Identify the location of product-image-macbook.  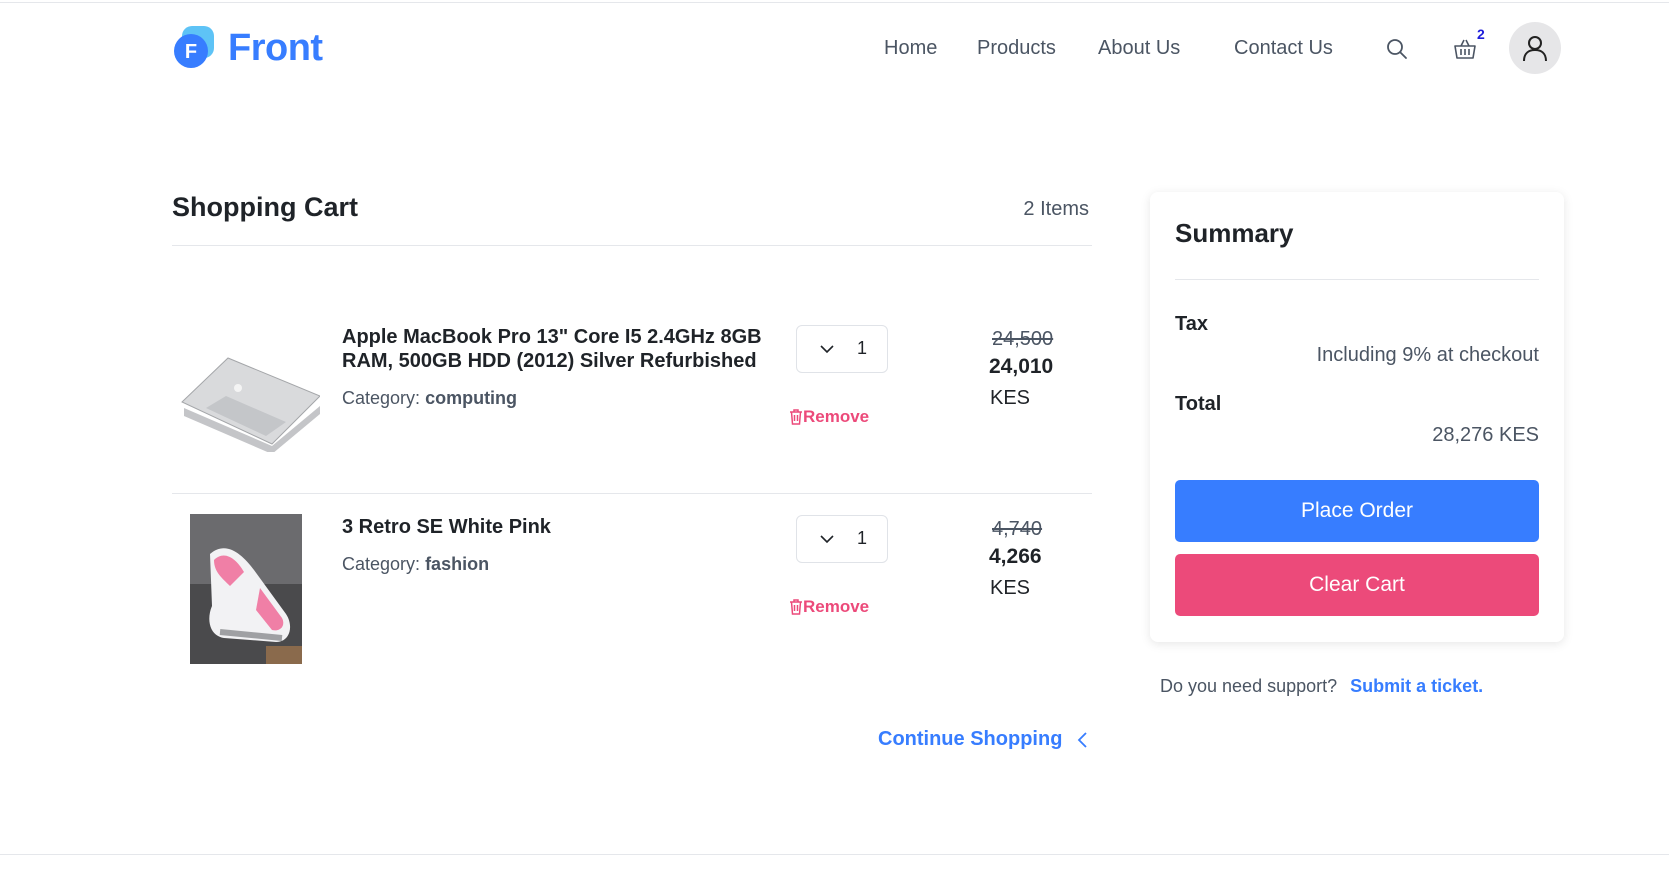
(248, 403).